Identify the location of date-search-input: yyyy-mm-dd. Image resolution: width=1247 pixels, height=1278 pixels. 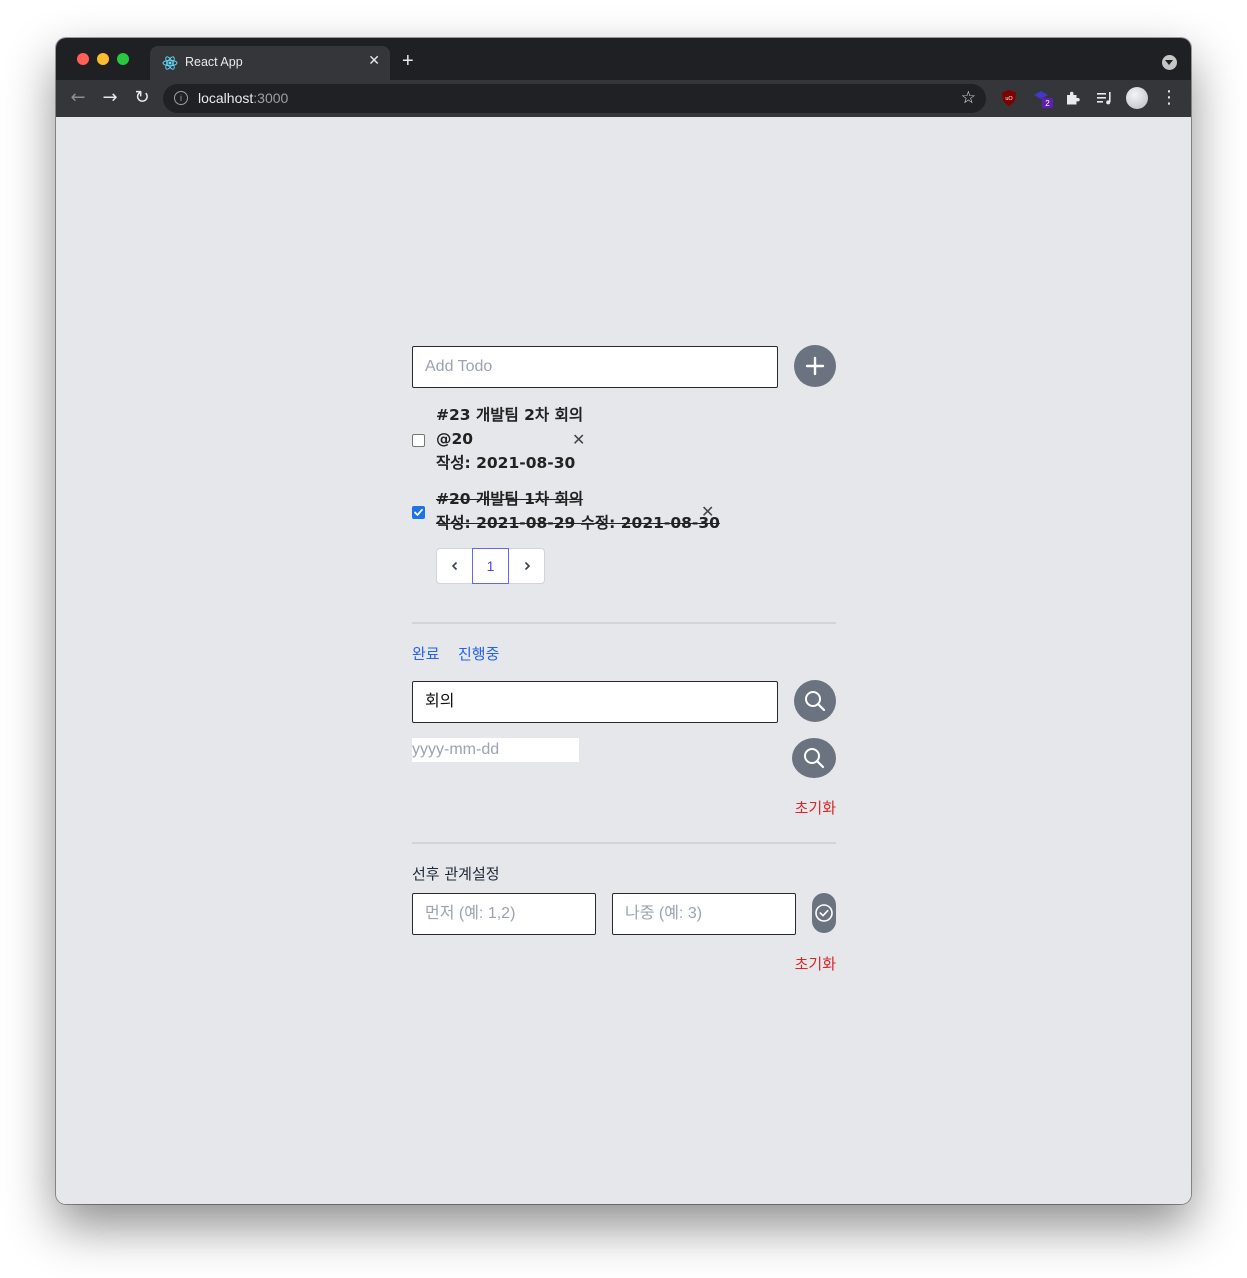
(495, 750).